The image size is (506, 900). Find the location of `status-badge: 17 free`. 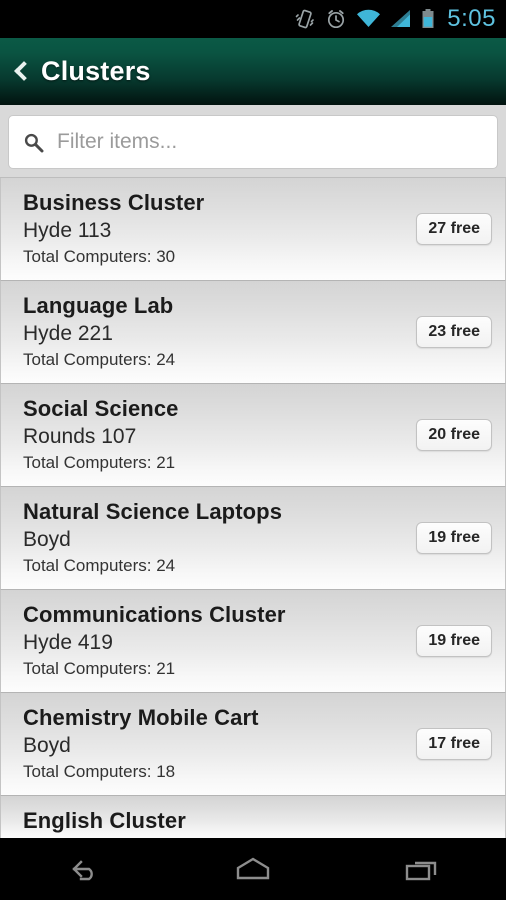

status-badge: 17 free is located at coordinates (454, 744).